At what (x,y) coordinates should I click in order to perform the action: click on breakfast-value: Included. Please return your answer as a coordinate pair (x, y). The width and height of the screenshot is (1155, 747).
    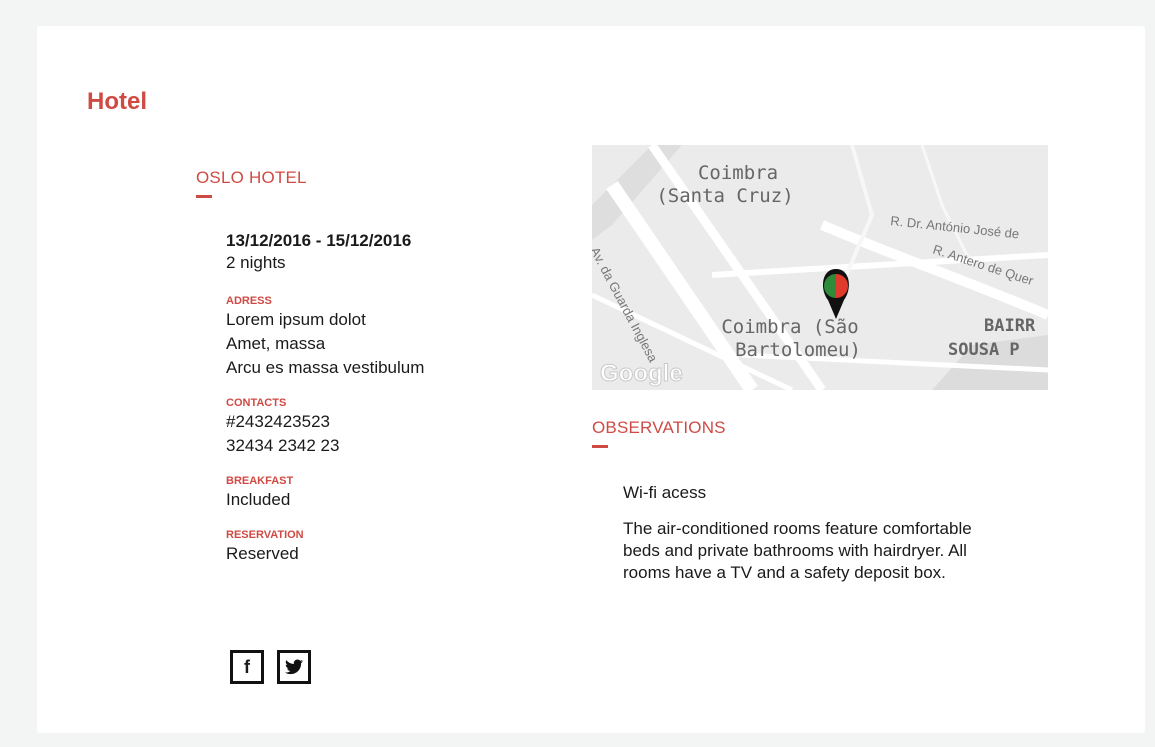
    Looking at the image, I should click on (258, 499).